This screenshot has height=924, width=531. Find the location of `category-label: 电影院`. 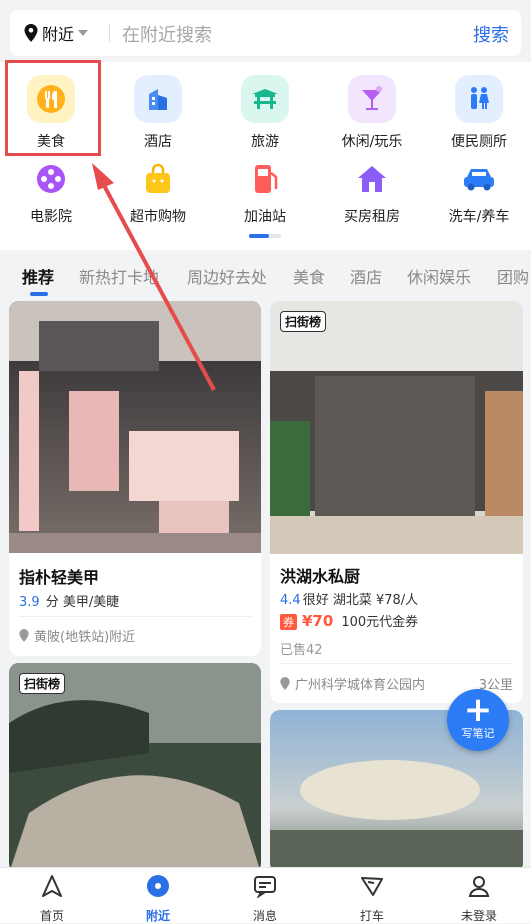

category-label: 电影院 is located at coordinates (51, 217).